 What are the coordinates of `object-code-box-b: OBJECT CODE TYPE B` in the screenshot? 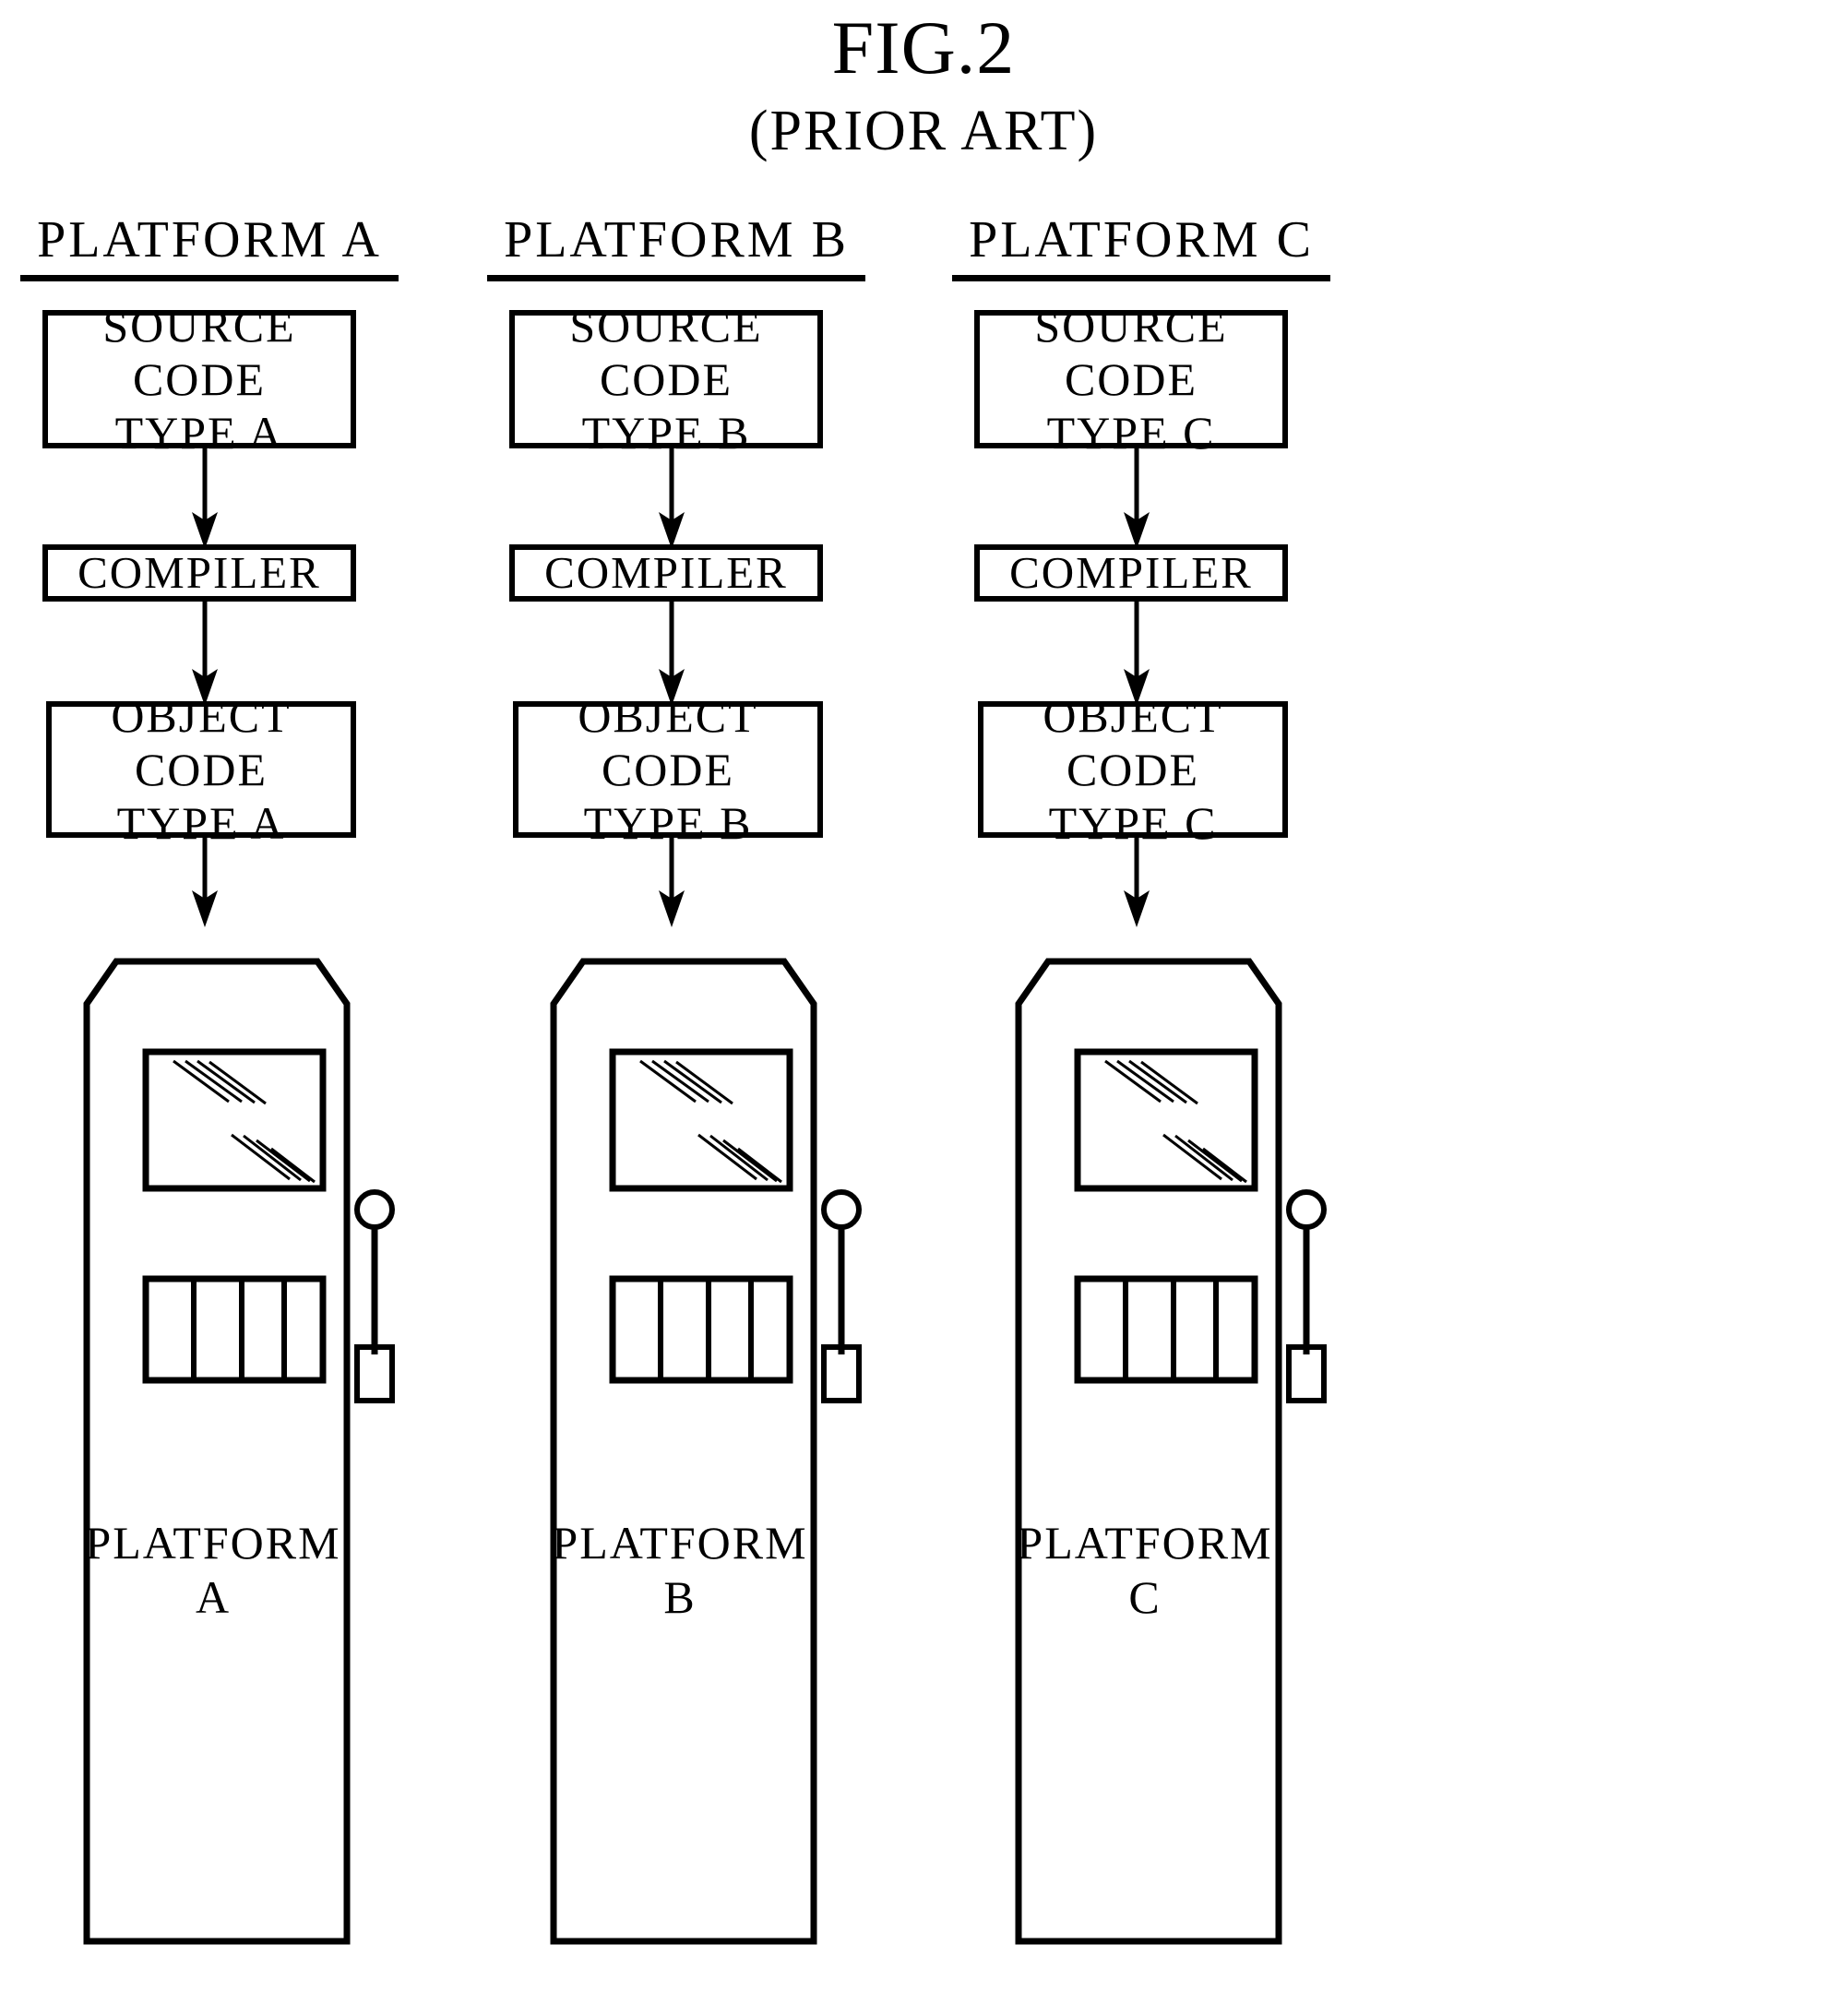 It's located at (668, 769).